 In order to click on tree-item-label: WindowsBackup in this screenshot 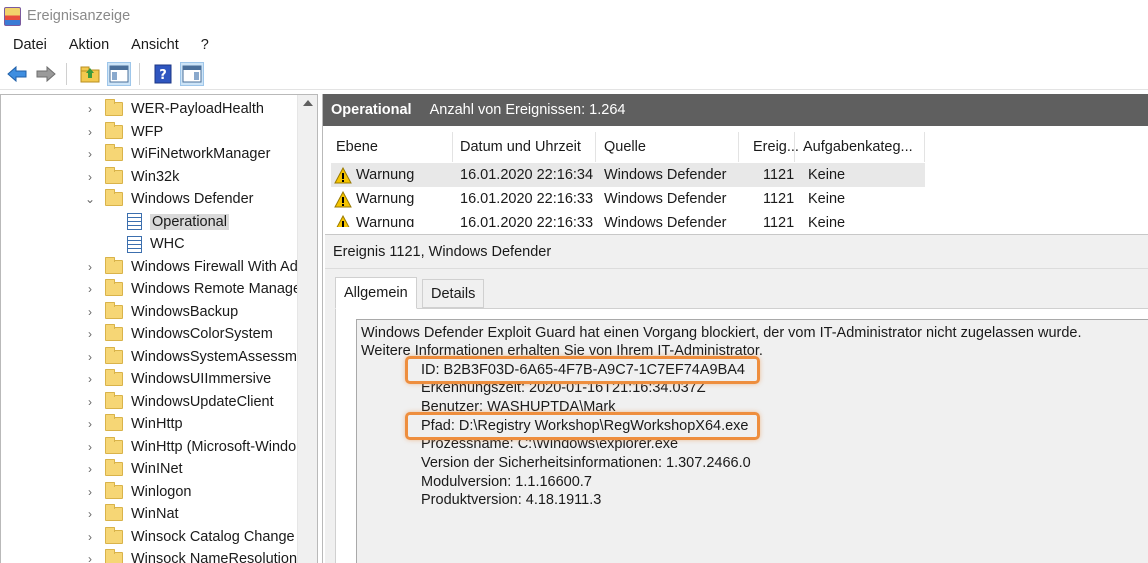, I will do `click(185, 311)`.